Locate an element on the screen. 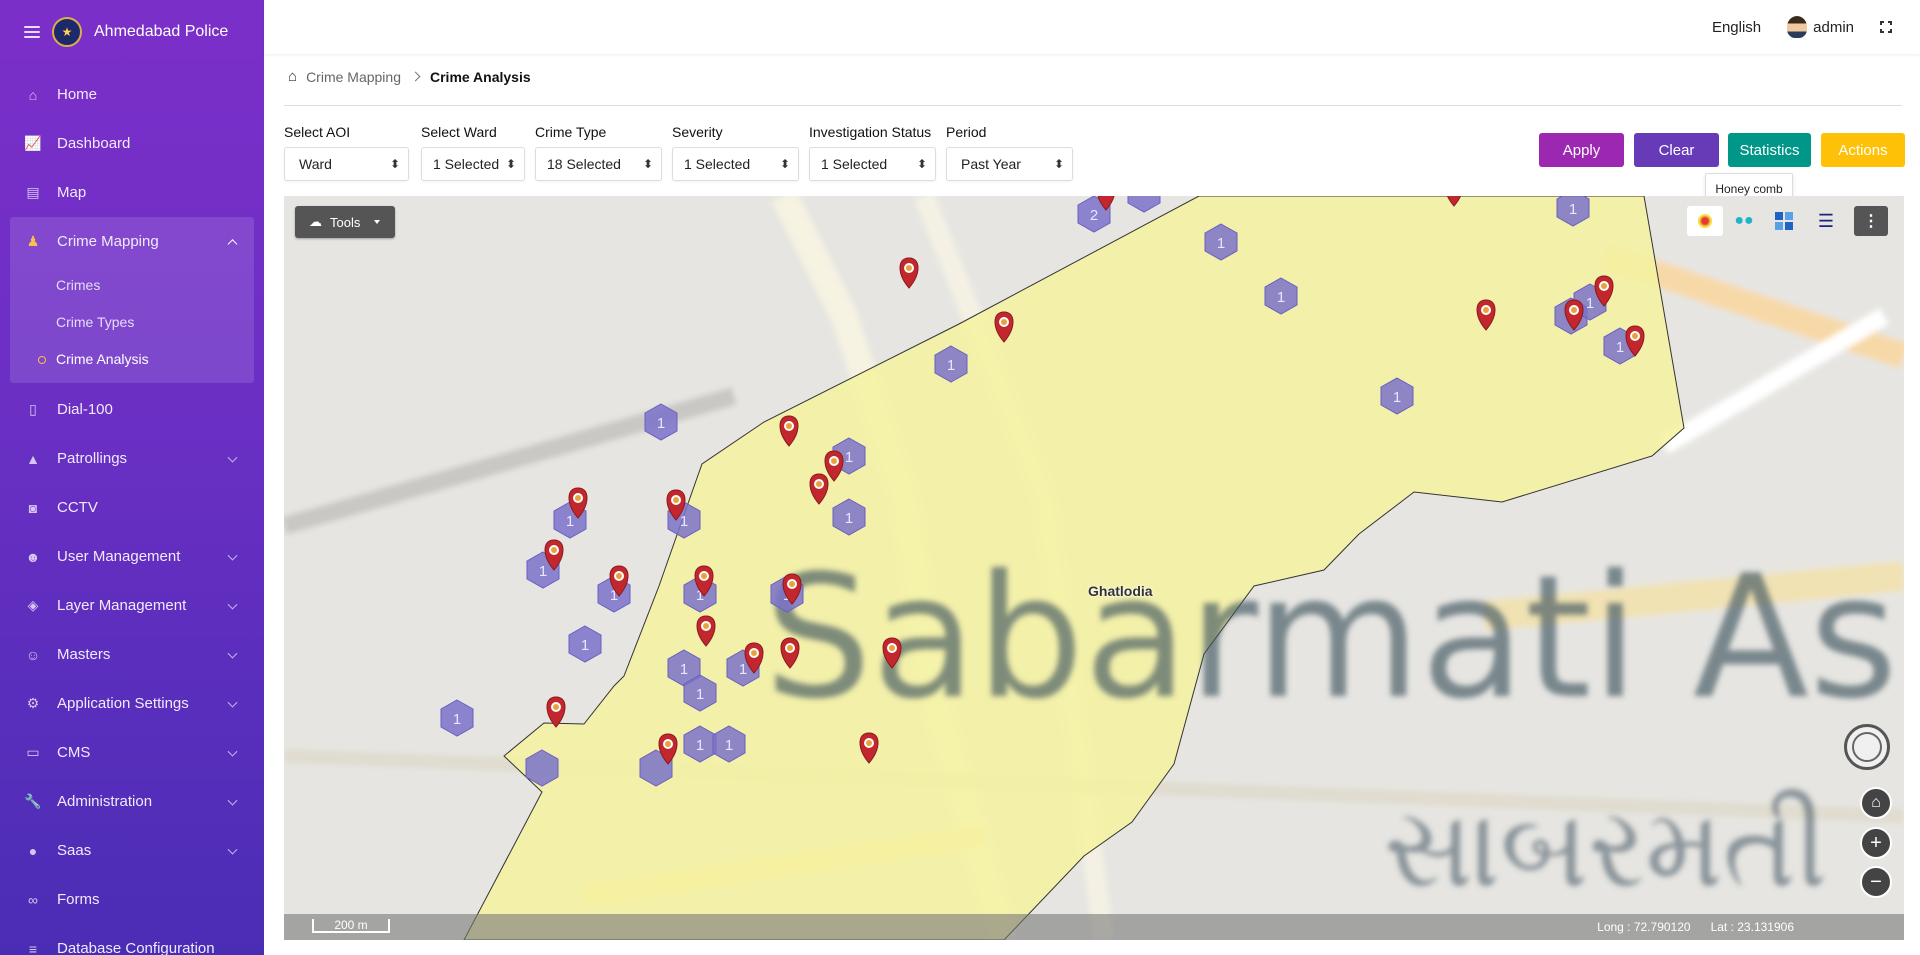 The width and height of the screenshot is (1920, 955). zoom-out-button: − is located at coordinates (1876, 882).